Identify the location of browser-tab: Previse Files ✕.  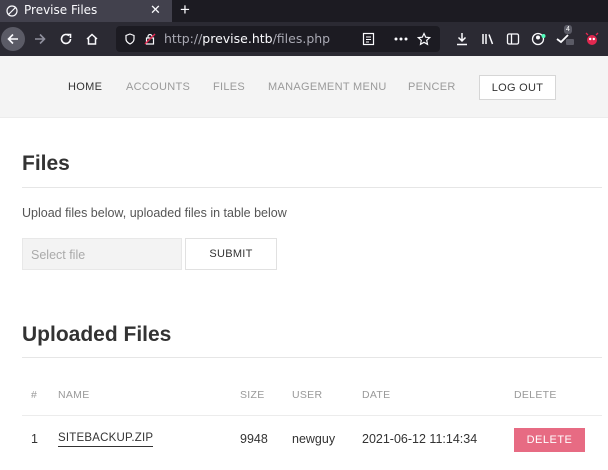
(86, 11).